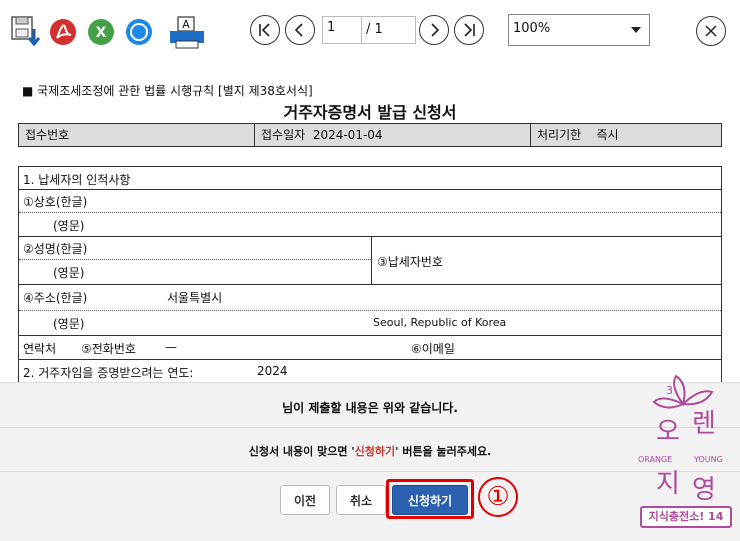 This screenshot has width=740, height=541. What do you see at coordinates (434, 30) in the screenshot?
I see `next-page-button` at bounding box center [434, 30].